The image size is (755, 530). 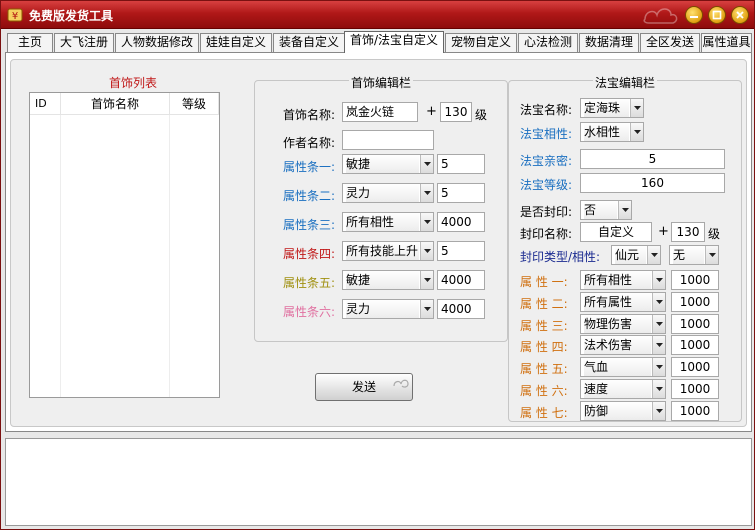 I want to click on treasure-attr-select: 所有属性, so click(x=623, y=301).